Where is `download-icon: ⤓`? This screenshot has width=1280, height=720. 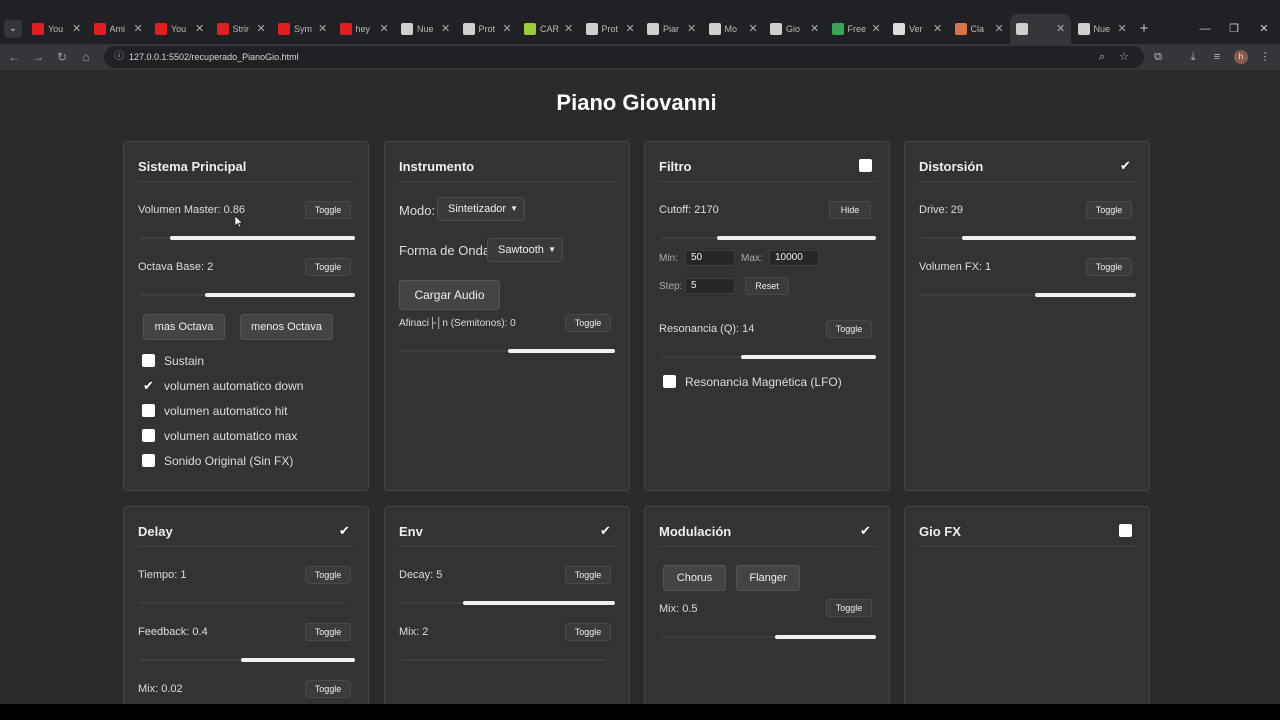
download-icon: ⤓ is located at coordinates (1193, 57).